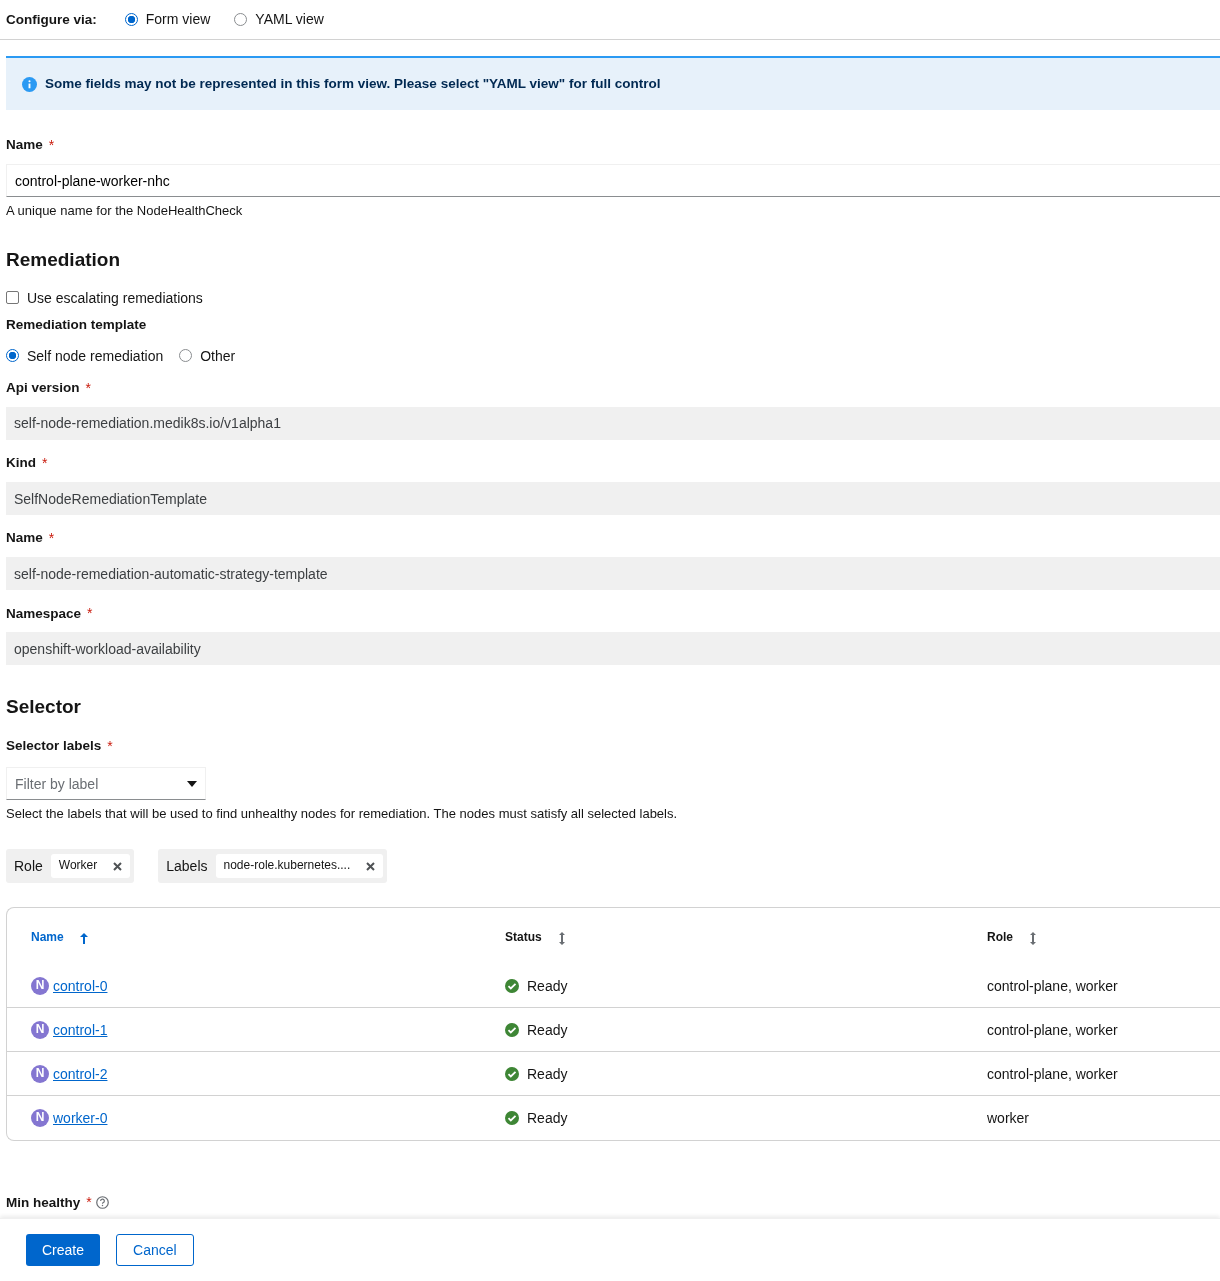  Describe the element at coordinates (125, 212) in the screenshot. I see `helper-text: A unique name for the NodeHealthCheck` at that location.